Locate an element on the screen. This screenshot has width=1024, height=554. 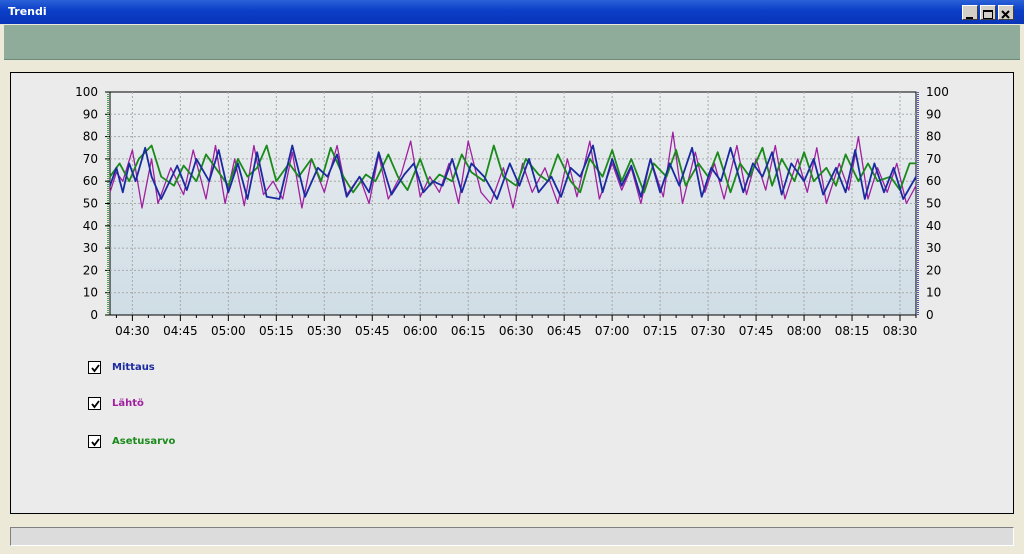
x-tick-label: 04:30 is located at coordinates (132, 331).